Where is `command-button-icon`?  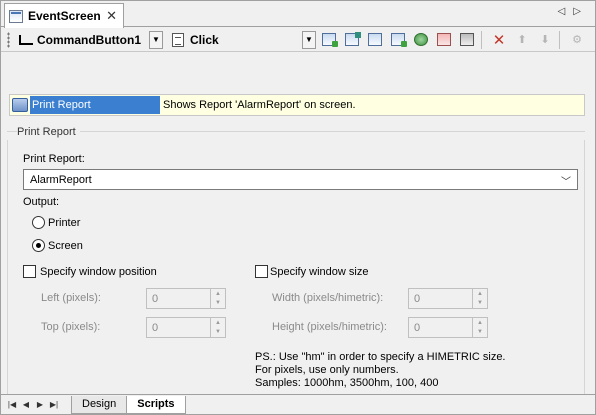 command-button-icon is located at coordinates (26, 39).